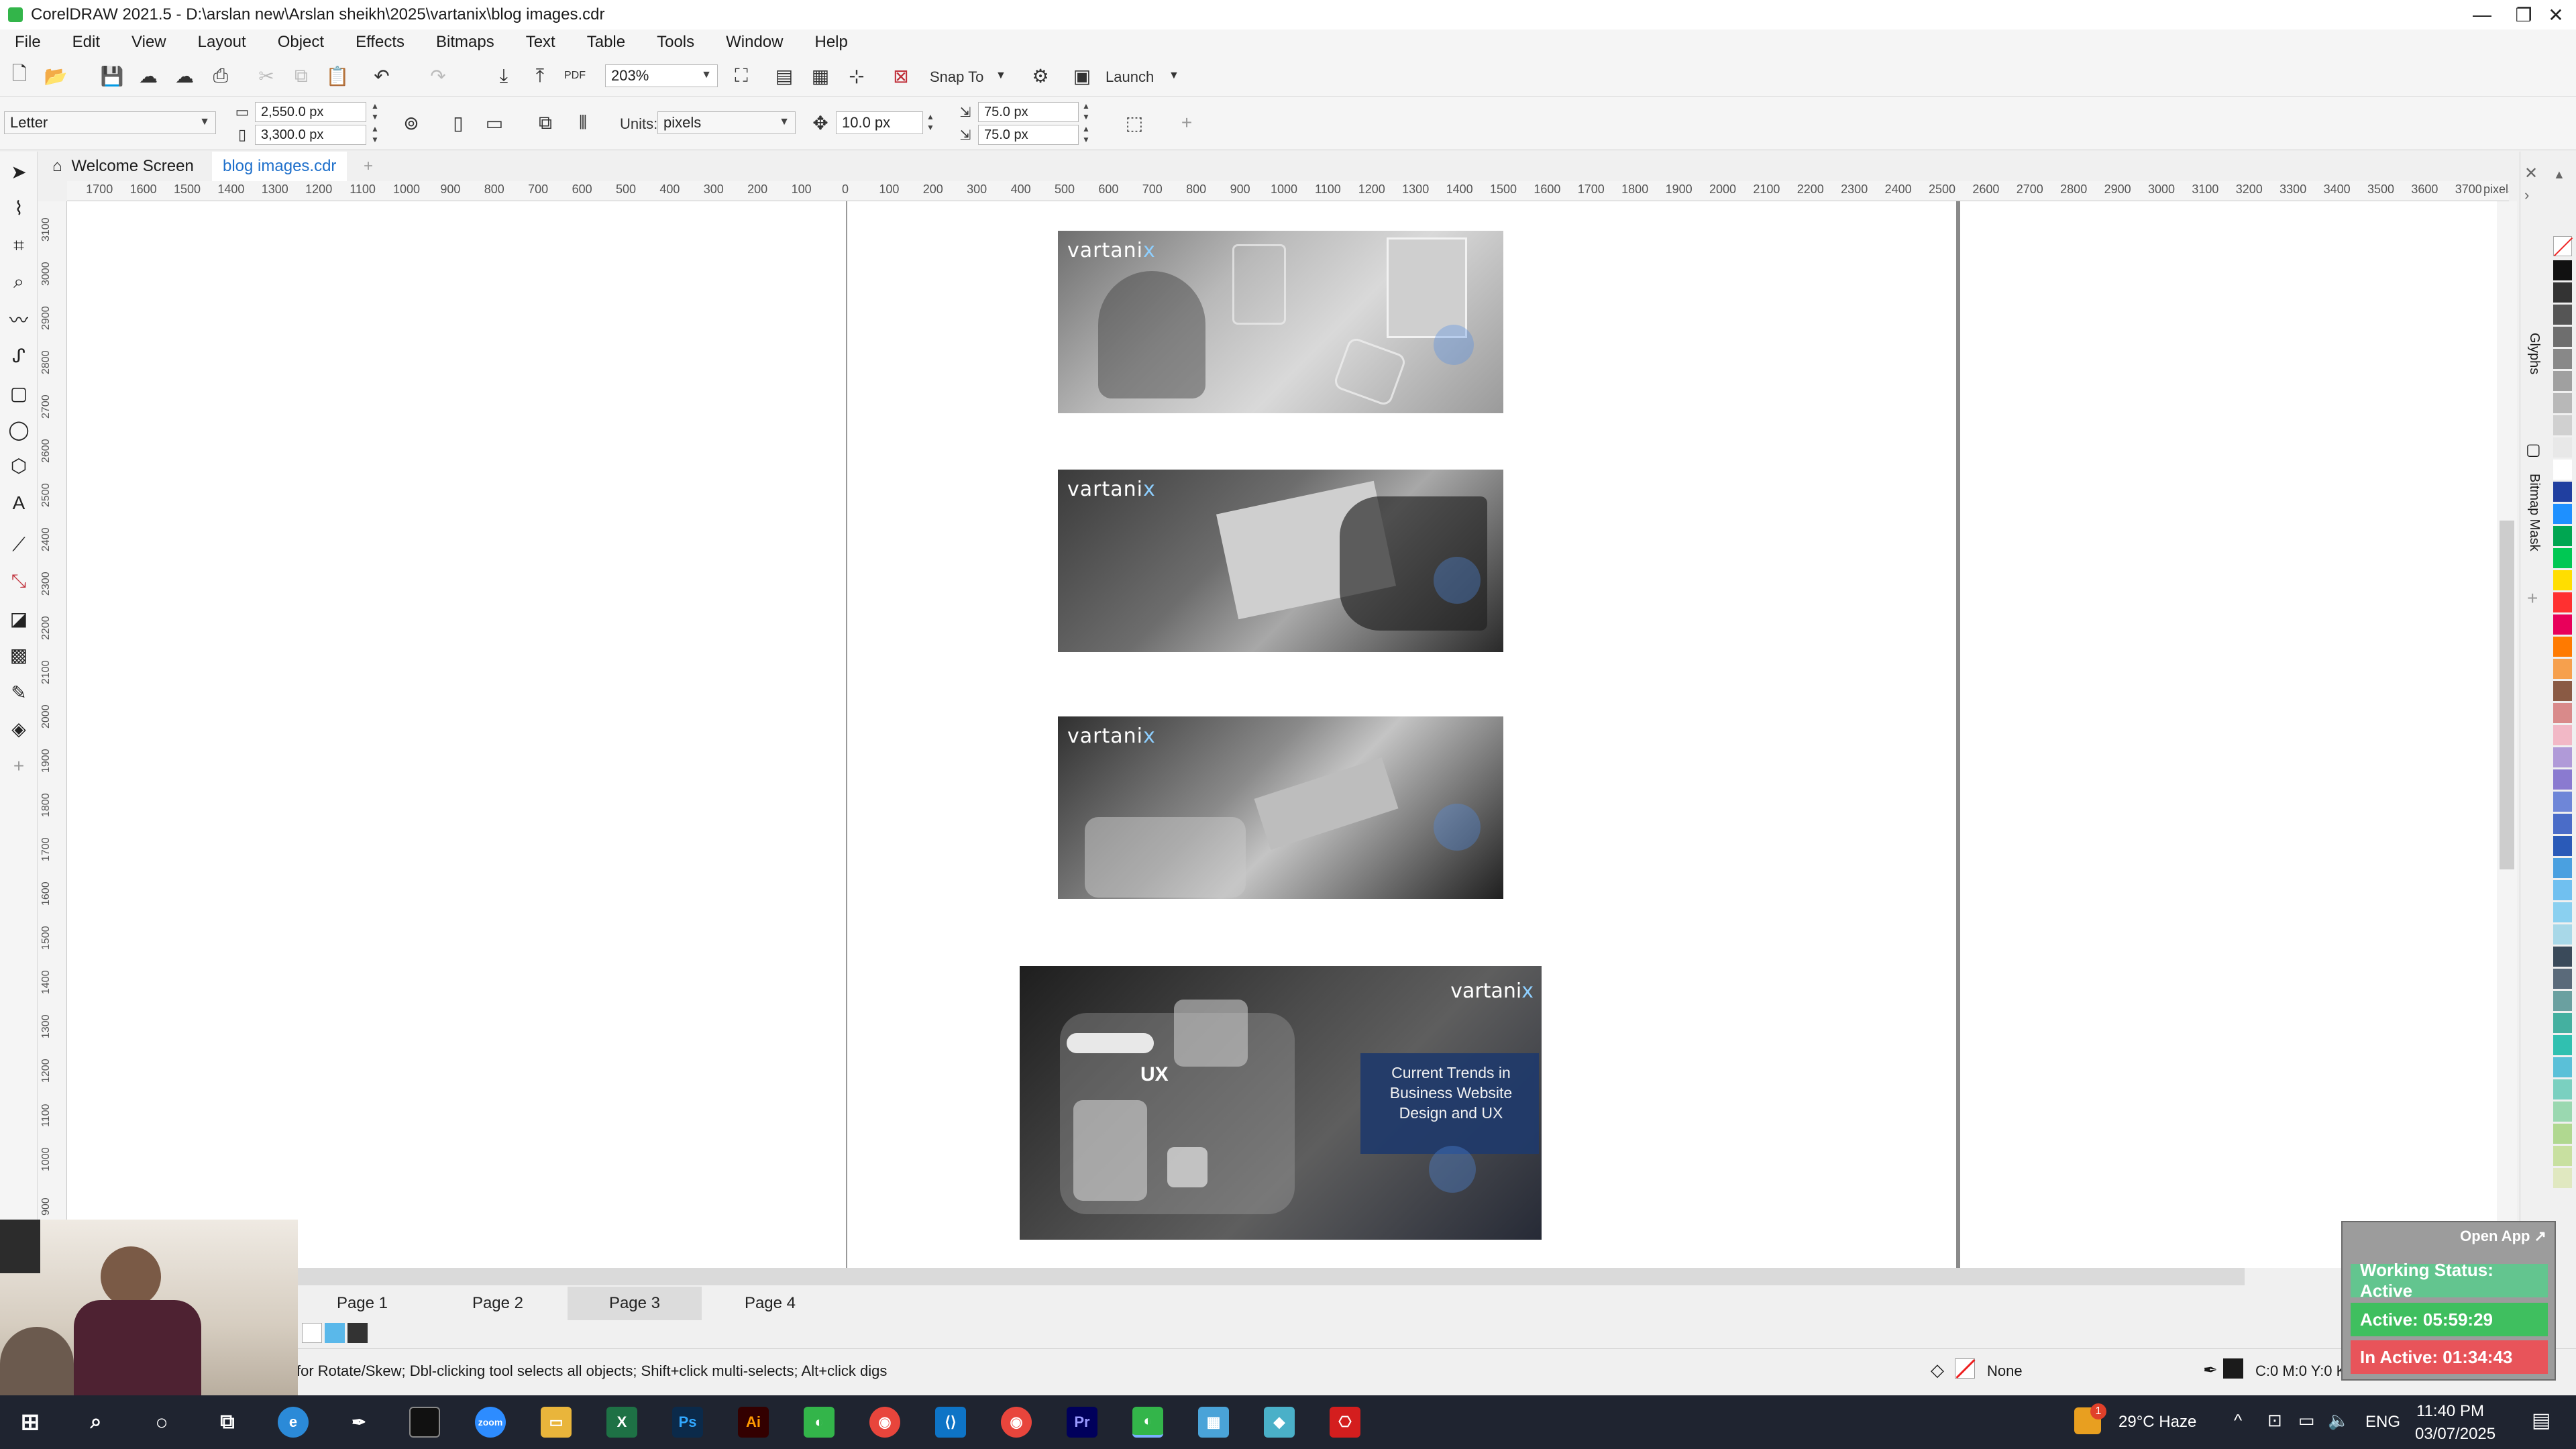 This screenshot has height=1449, width=2576. Describe the element at coordinates (95, 1422) in the screenshot. I see `search-icon: ⌕` at that location.